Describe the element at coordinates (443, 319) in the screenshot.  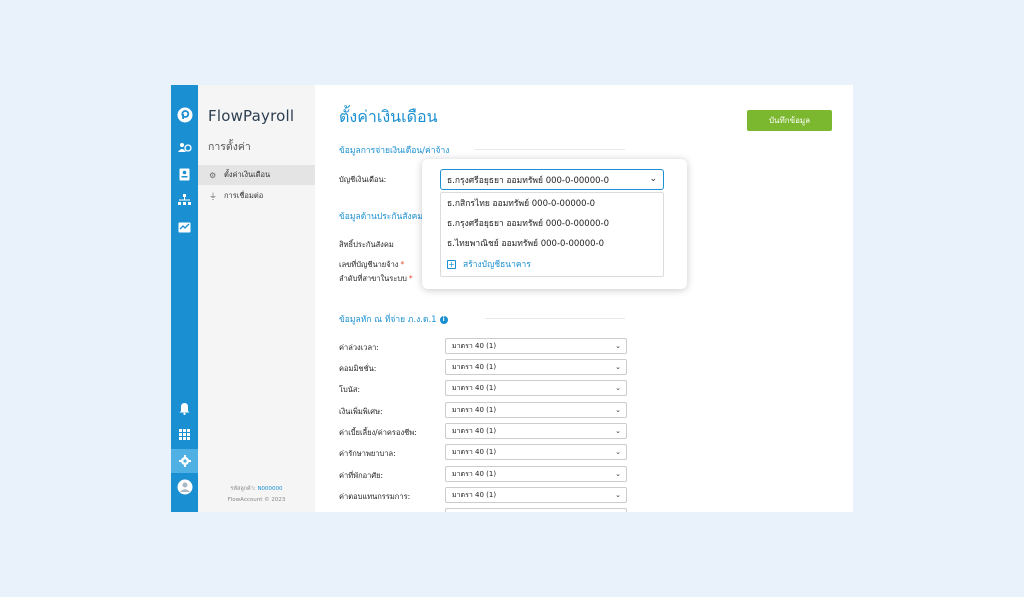
I see `info-icon: i` at that location.